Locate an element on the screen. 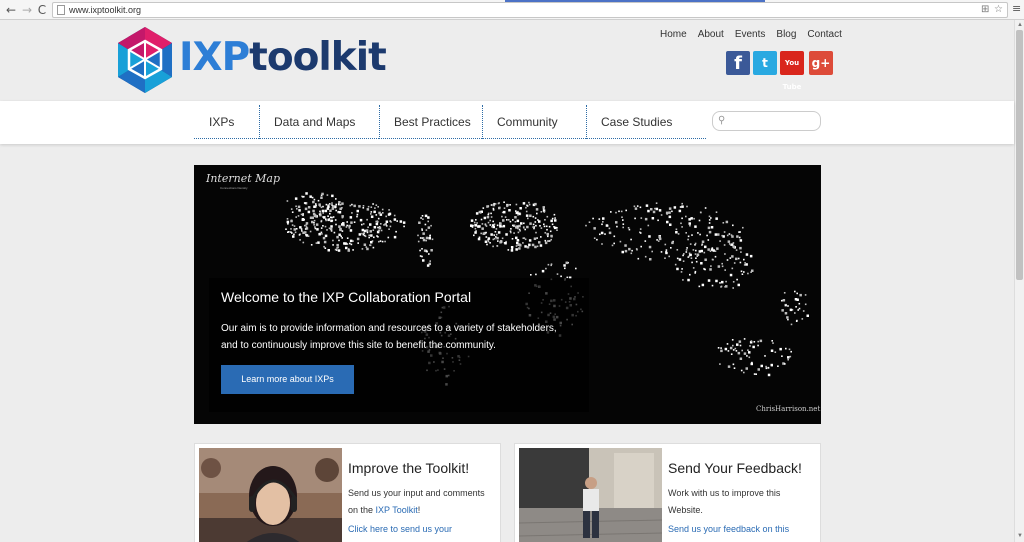 This screenshot has height=542, width=1024. site-logo: IXPtoolkit is located at coordinates (251, 60).